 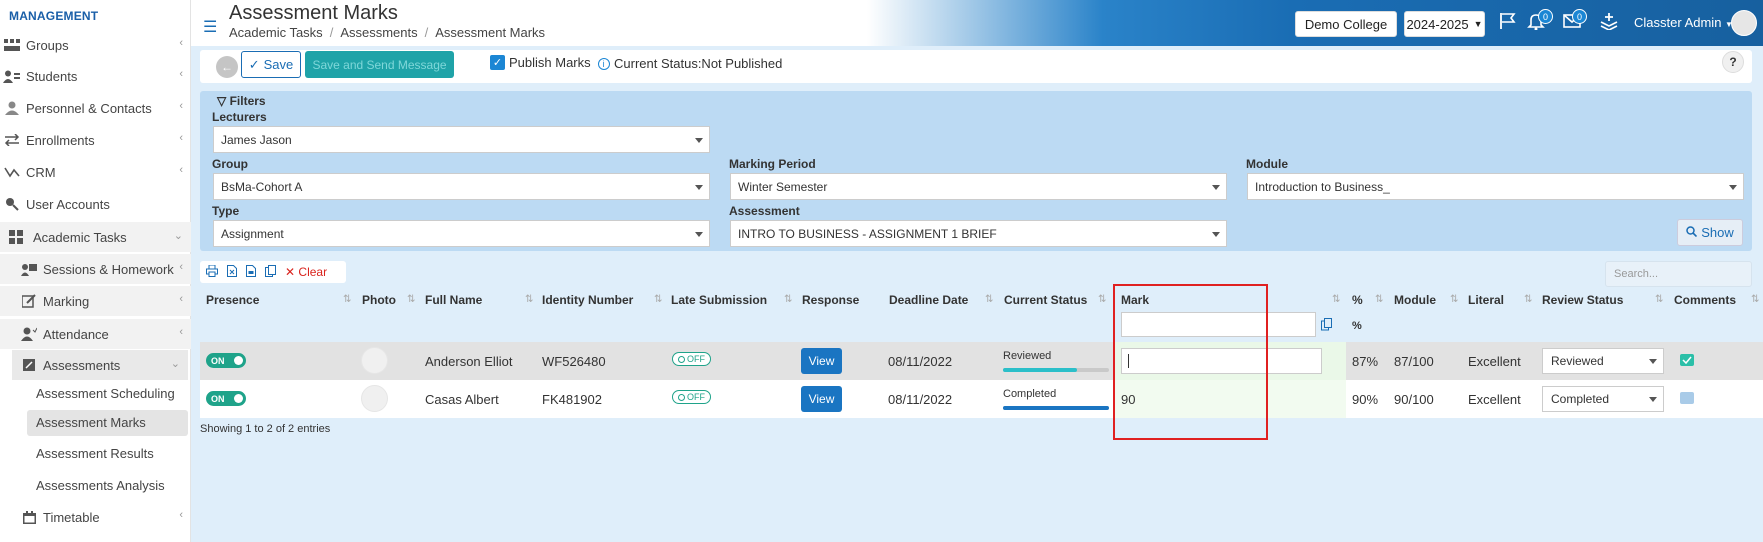 I want to click on hamburger-menu-icon: ☰, so click(x=210, y=27).